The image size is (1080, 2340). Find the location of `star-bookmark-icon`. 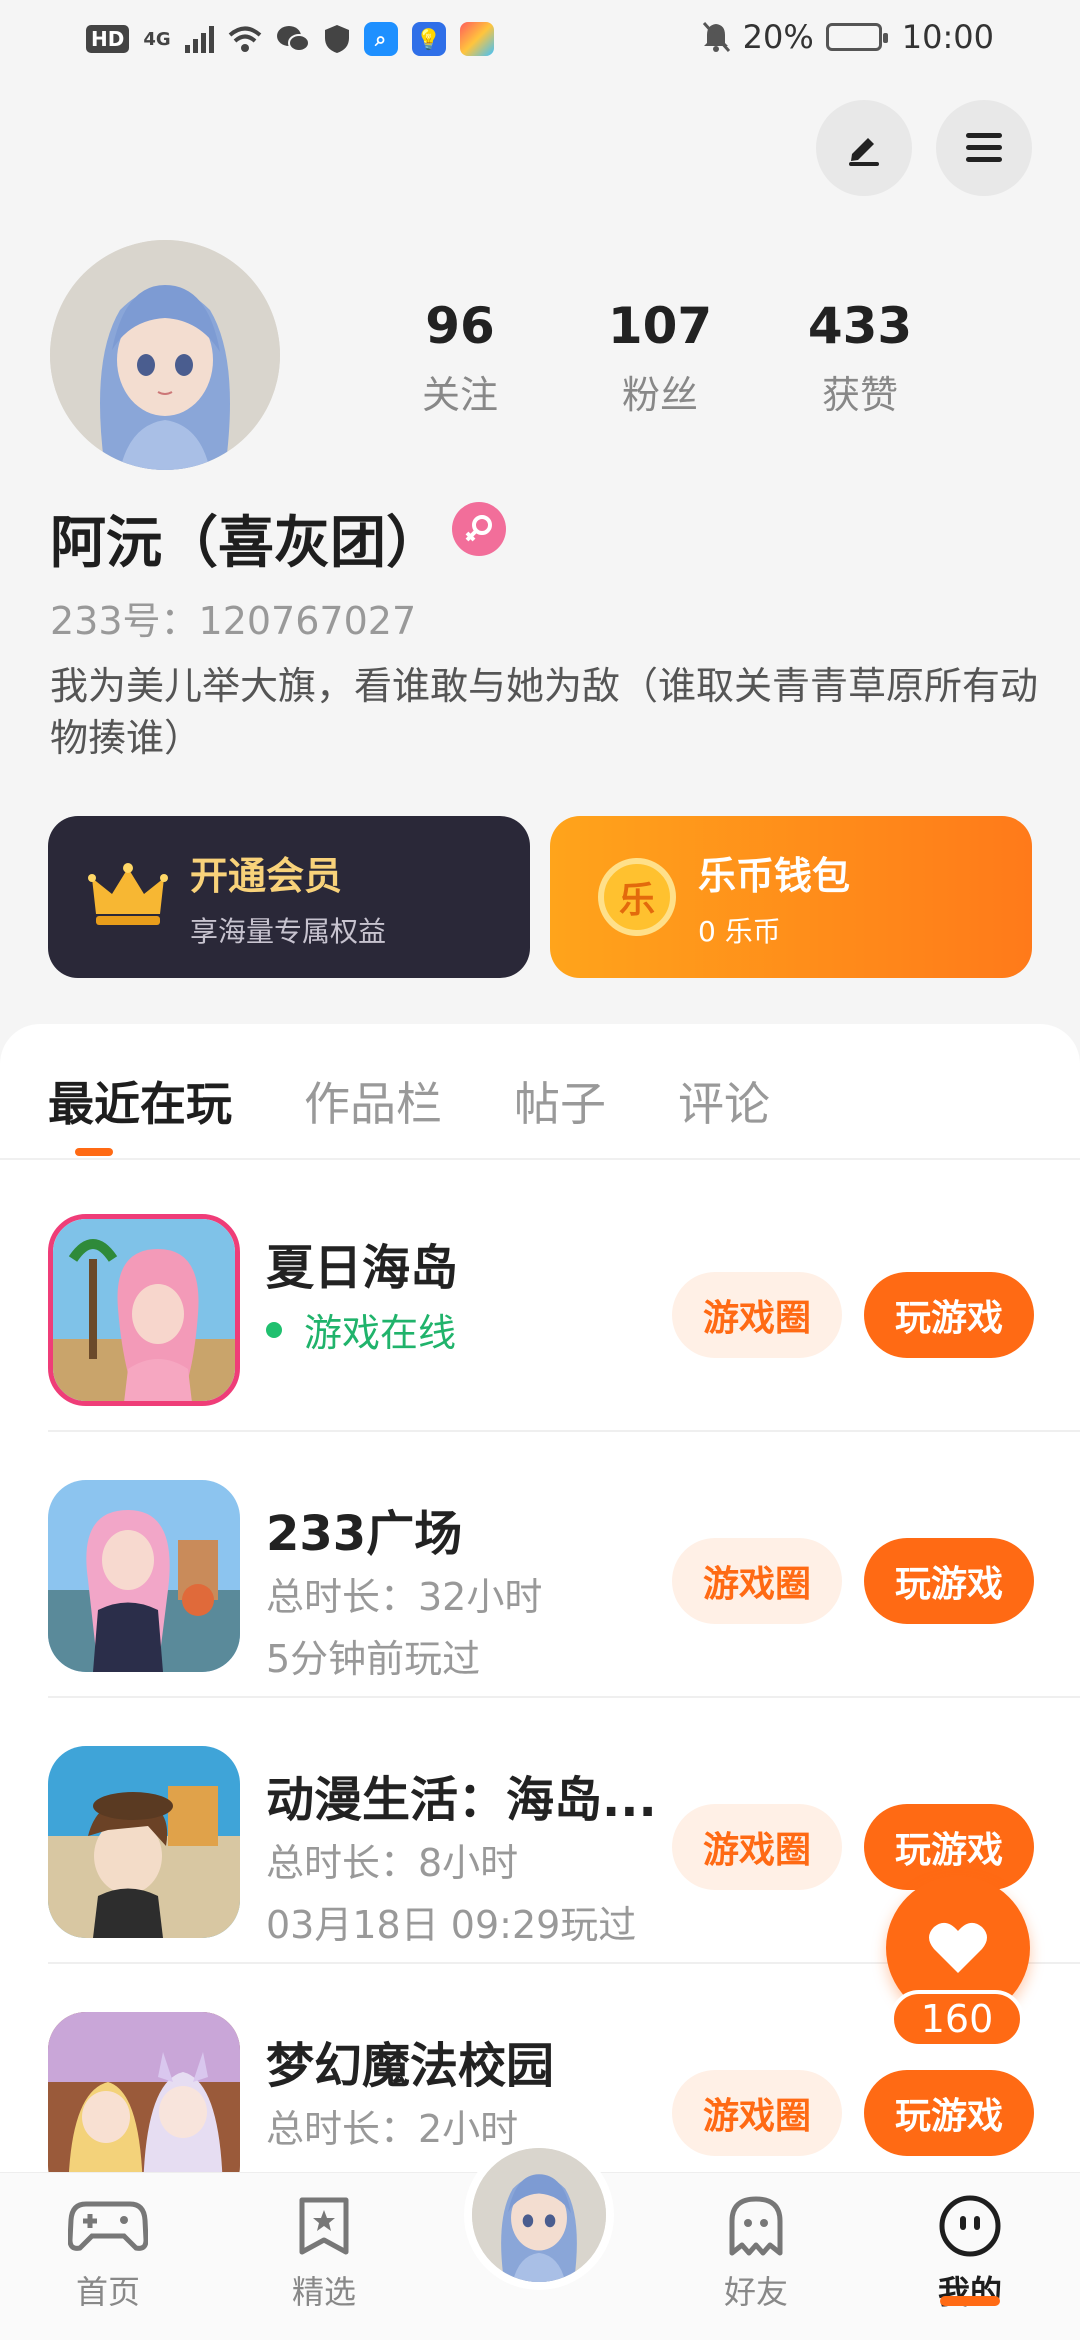

star-bookmark-icon is located at coordinates (324, 2226).